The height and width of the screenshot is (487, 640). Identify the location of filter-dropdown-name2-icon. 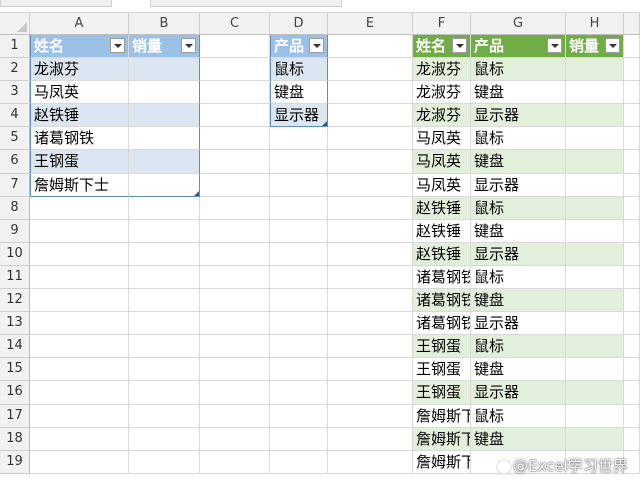
(459, 45).